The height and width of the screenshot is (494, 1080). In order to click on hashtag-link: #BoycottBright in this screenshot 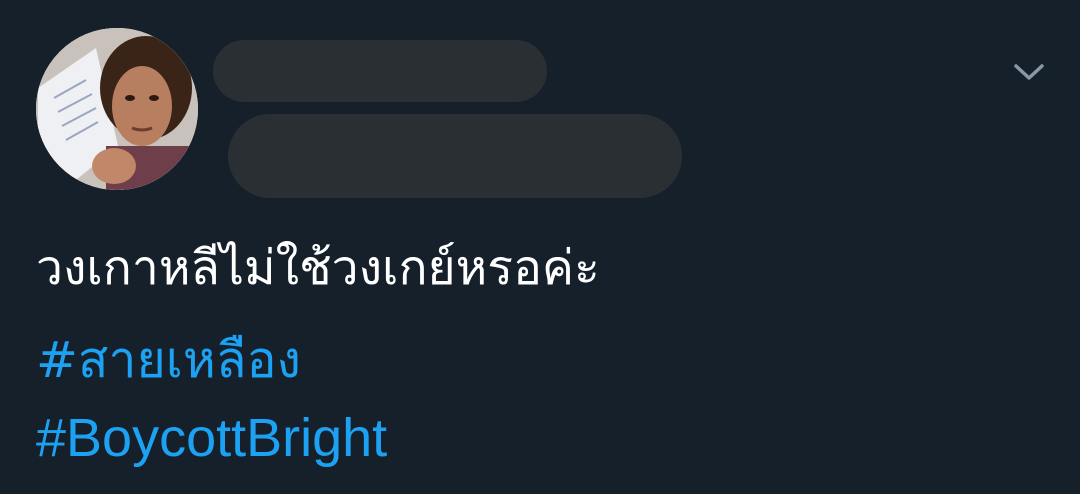, I will do `click(211, 438)`.